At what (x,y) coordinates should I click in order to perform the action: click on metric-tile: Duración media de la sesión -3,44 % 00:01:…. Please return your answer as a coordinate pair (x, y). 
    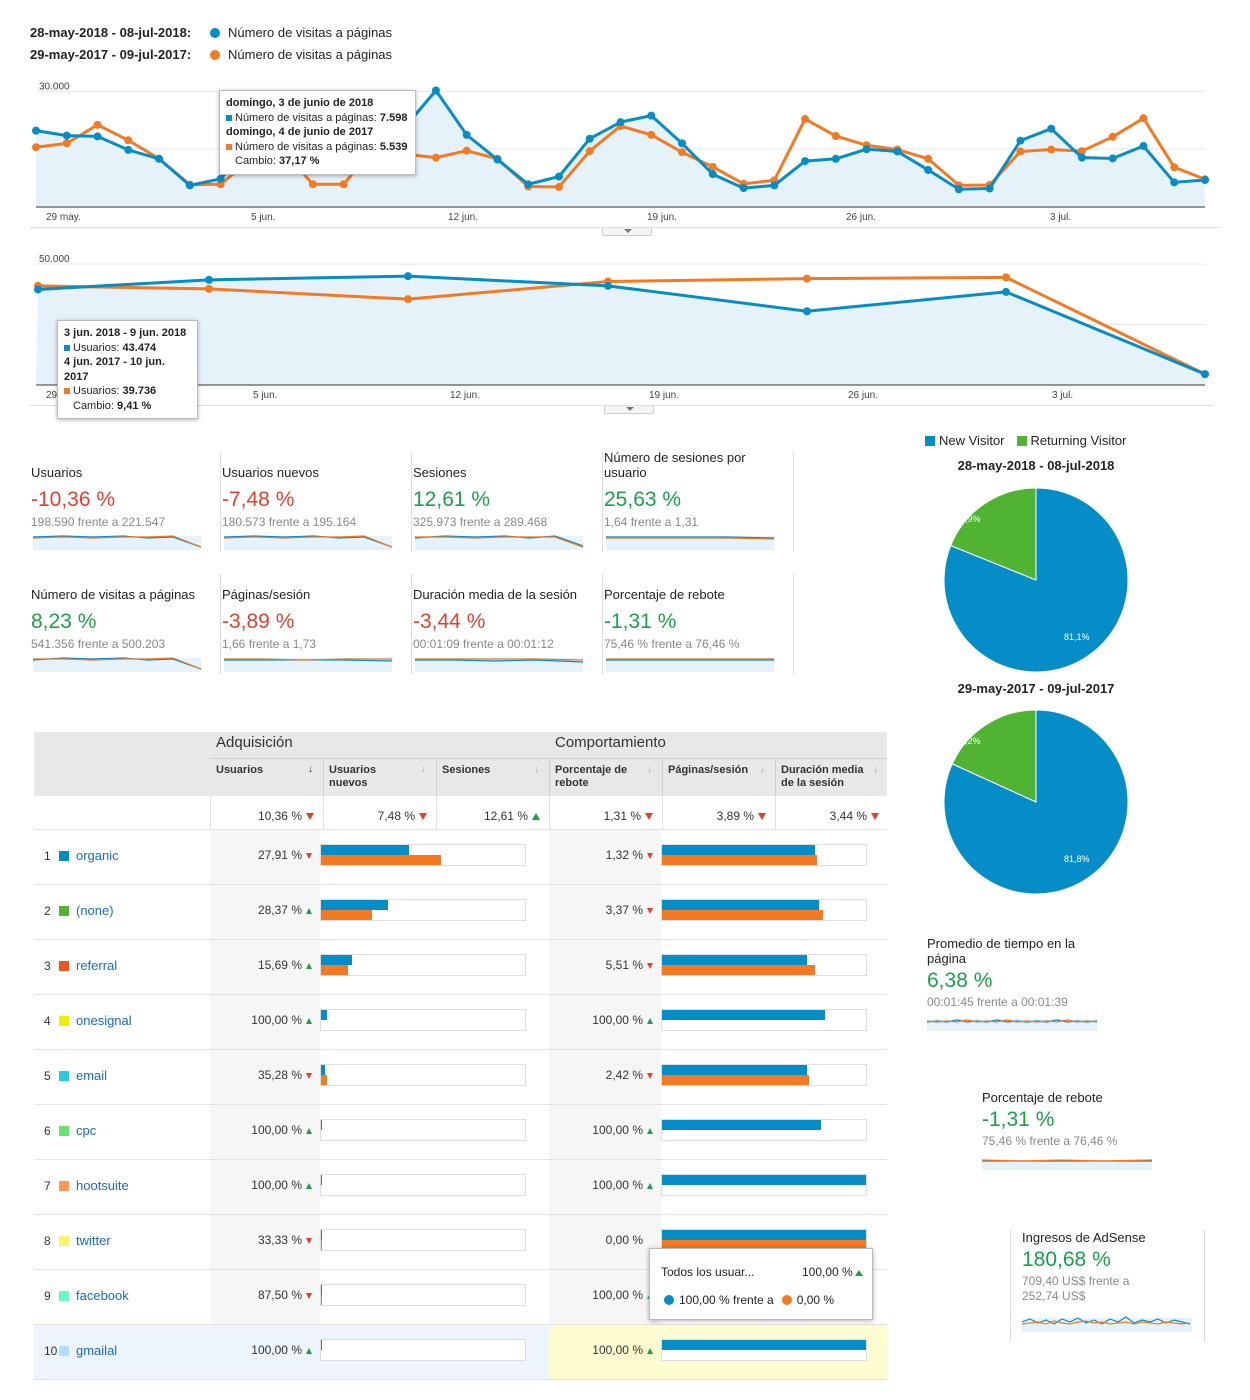
    Looking at the image, I should click on (508, 624).